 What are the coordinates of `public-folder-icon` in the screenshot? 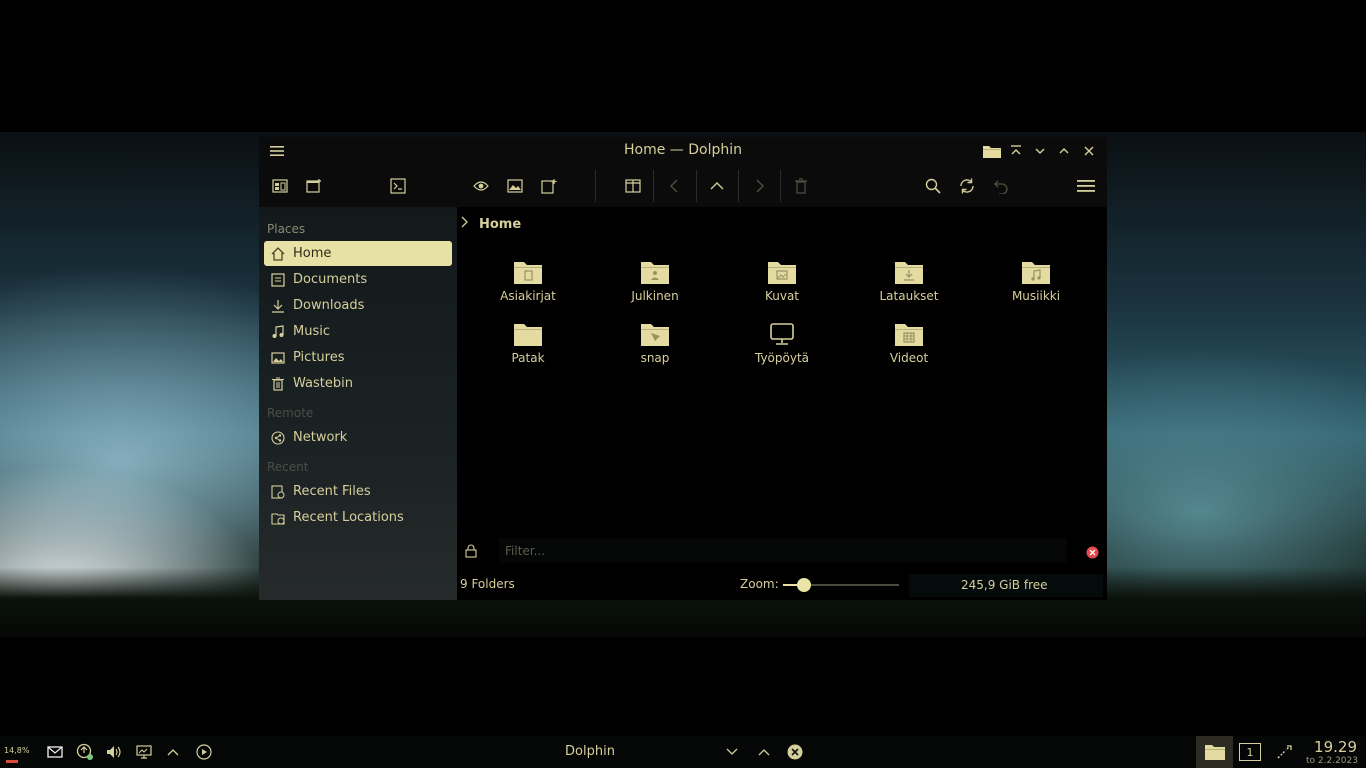 It's located at (655, 273).